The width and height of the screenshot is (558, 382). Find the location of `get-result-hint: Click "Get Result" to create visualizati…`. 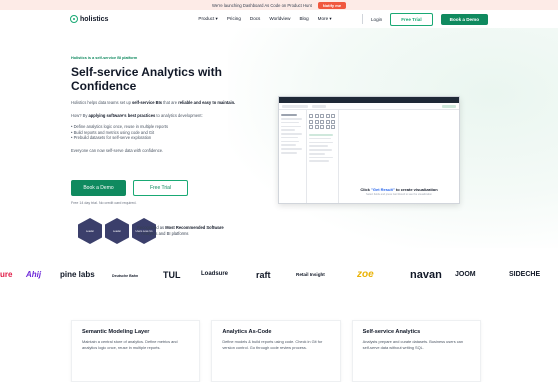

get-result-hint: Click "Get Result" to create visualizati… is located at coordinates (399, 189).